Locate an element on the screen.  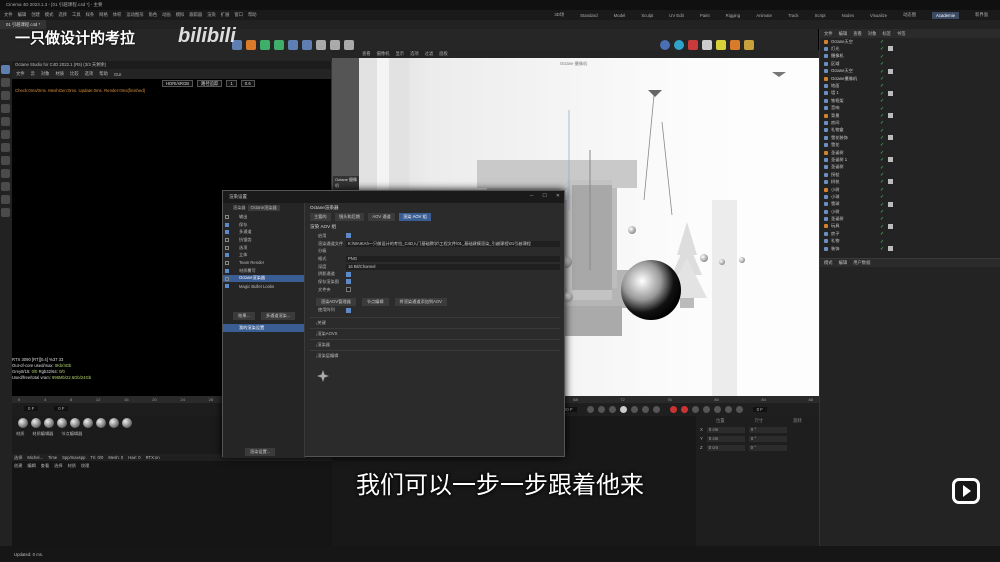
render-mode-select: 路径追踪 is located at coordinates (210, 83).